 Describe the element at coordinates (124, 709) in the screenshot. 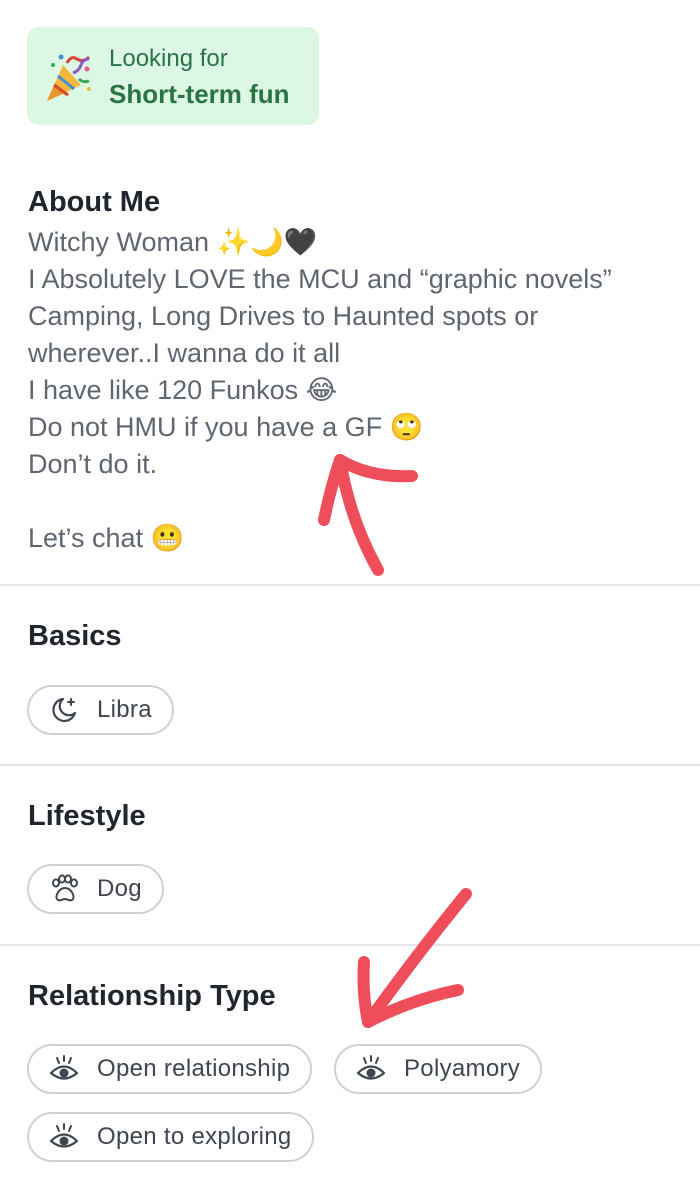

I see `tag-label: Libra` at that location.